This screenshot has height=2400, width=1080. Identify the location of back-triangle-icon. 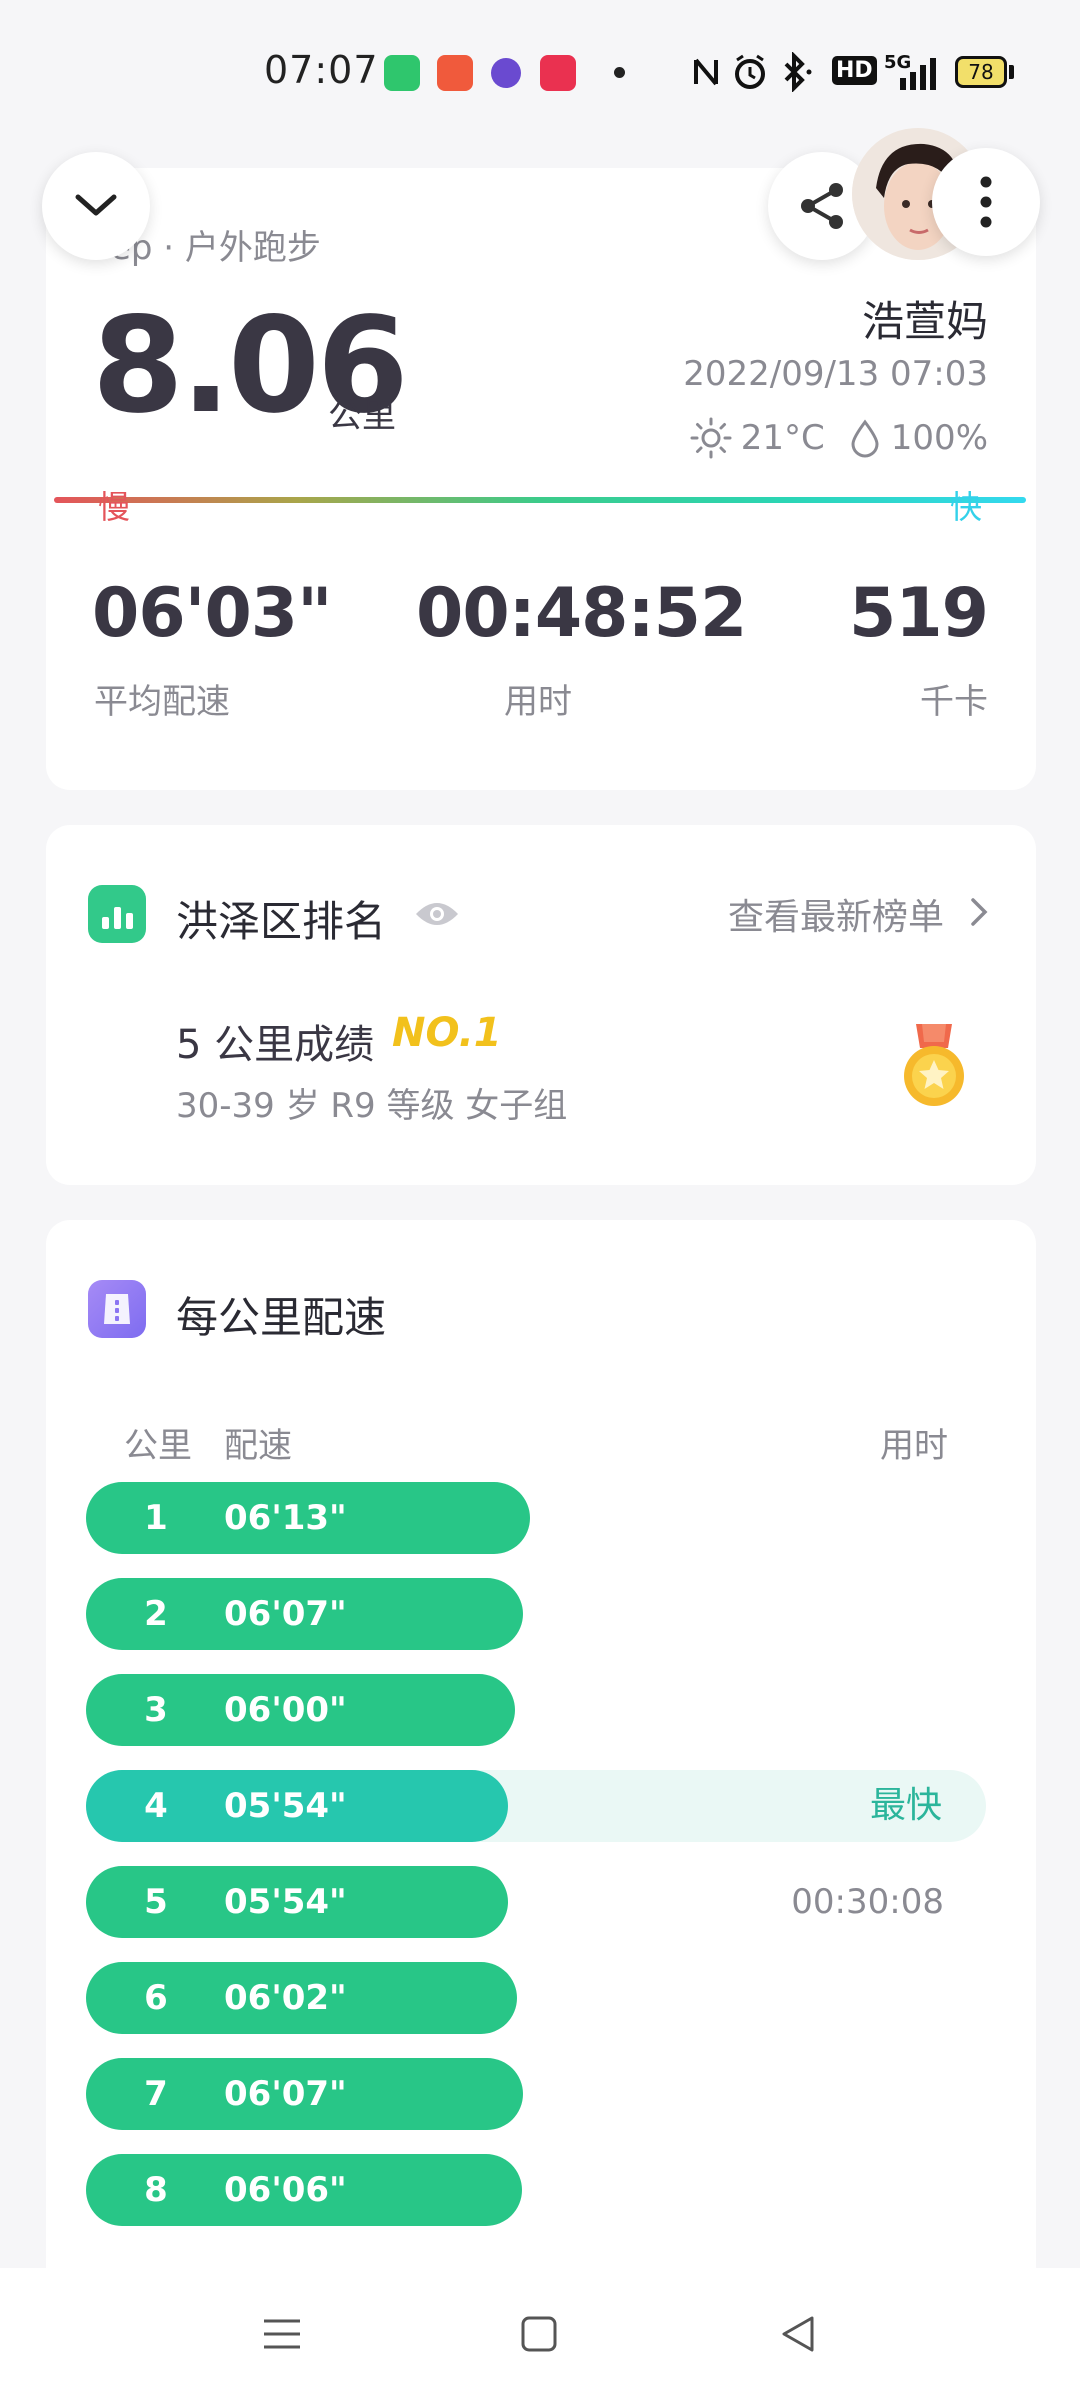
(798, 2334).